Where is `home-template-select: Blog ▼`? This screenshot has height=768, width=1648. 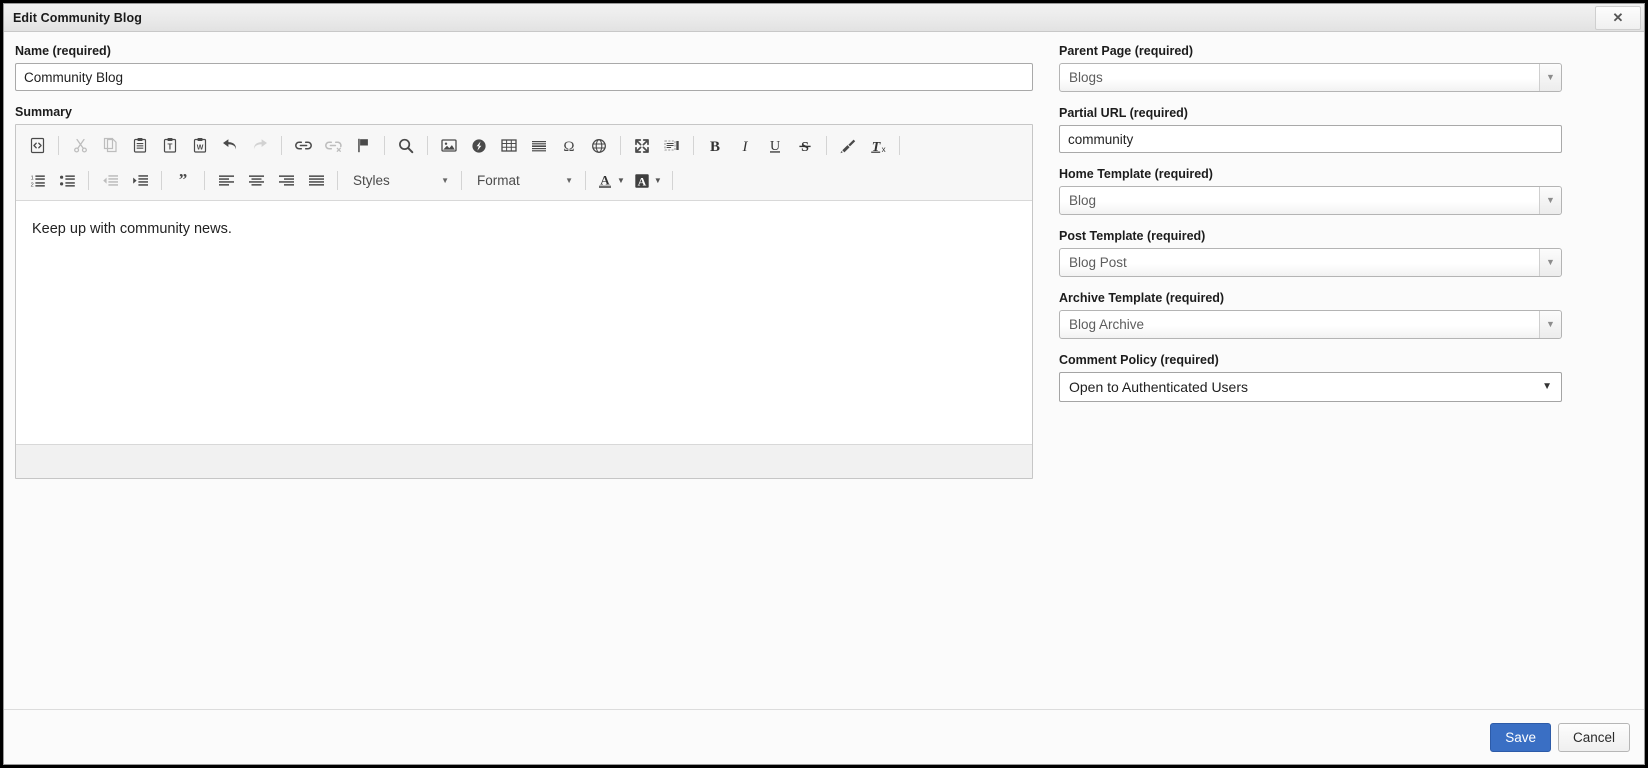 home-template-select: Blog ▼ is located at coordinates (1310, 200).